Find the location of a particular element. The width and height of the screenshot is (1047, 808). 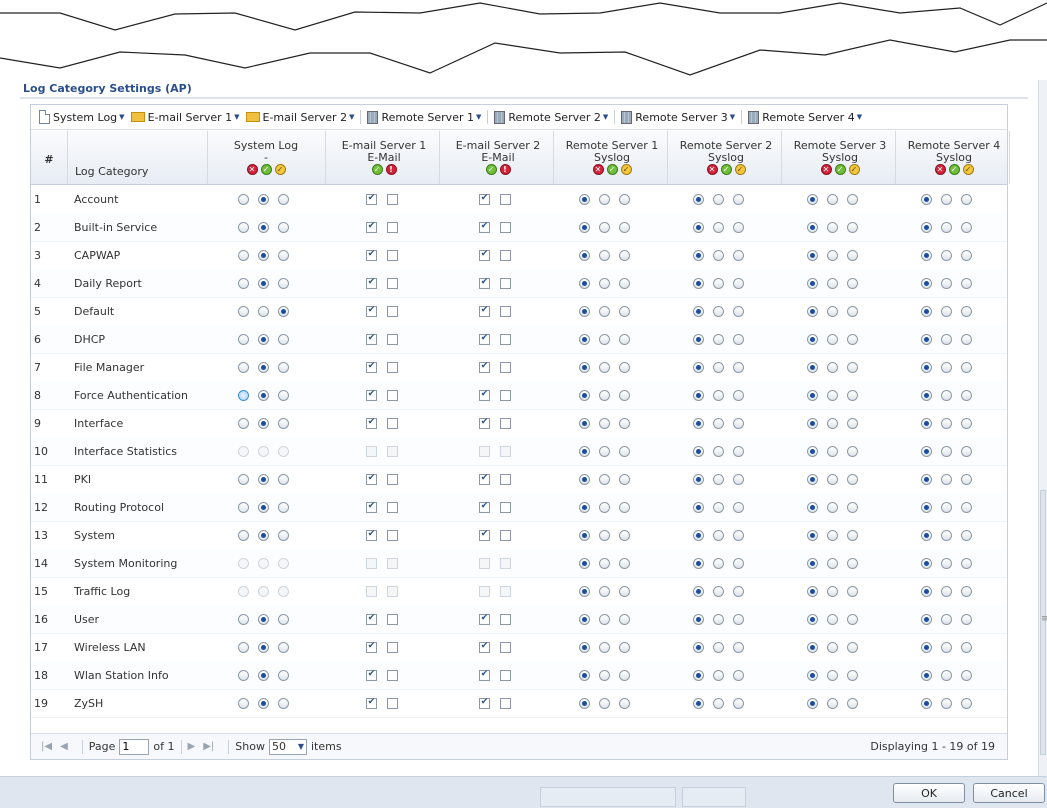

alert-icon: ! is located at coordinates (391, 169).